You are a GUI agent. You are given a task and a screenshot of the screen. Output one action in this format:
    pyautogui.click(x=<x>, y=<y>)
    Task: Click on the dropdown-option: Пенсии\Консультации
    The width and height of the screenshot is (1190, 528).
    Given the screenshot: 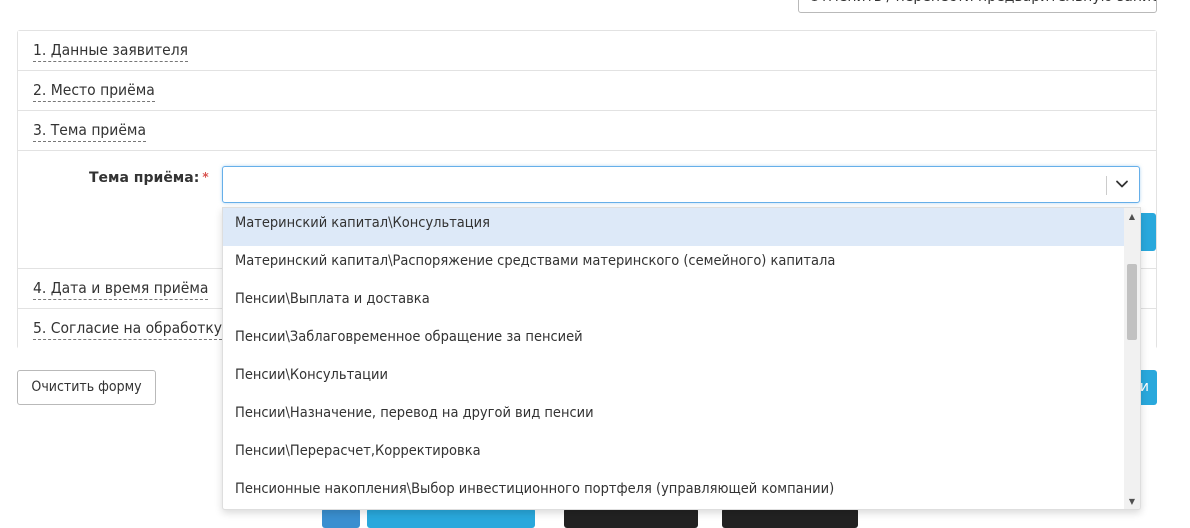 What is the action you would take?
    pyautogui.click(x=674, y=379)
    